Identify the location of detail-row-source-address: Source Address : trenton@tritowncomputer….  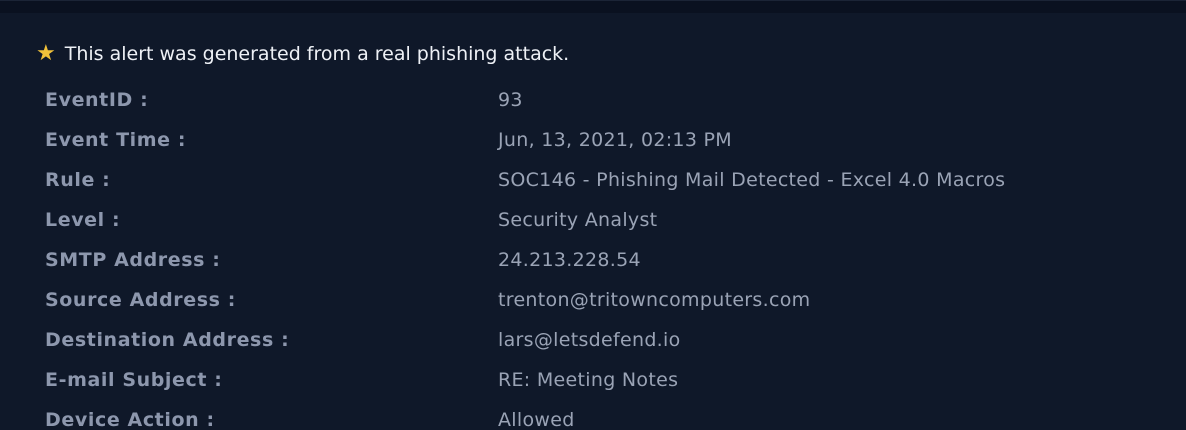
(595, 300).